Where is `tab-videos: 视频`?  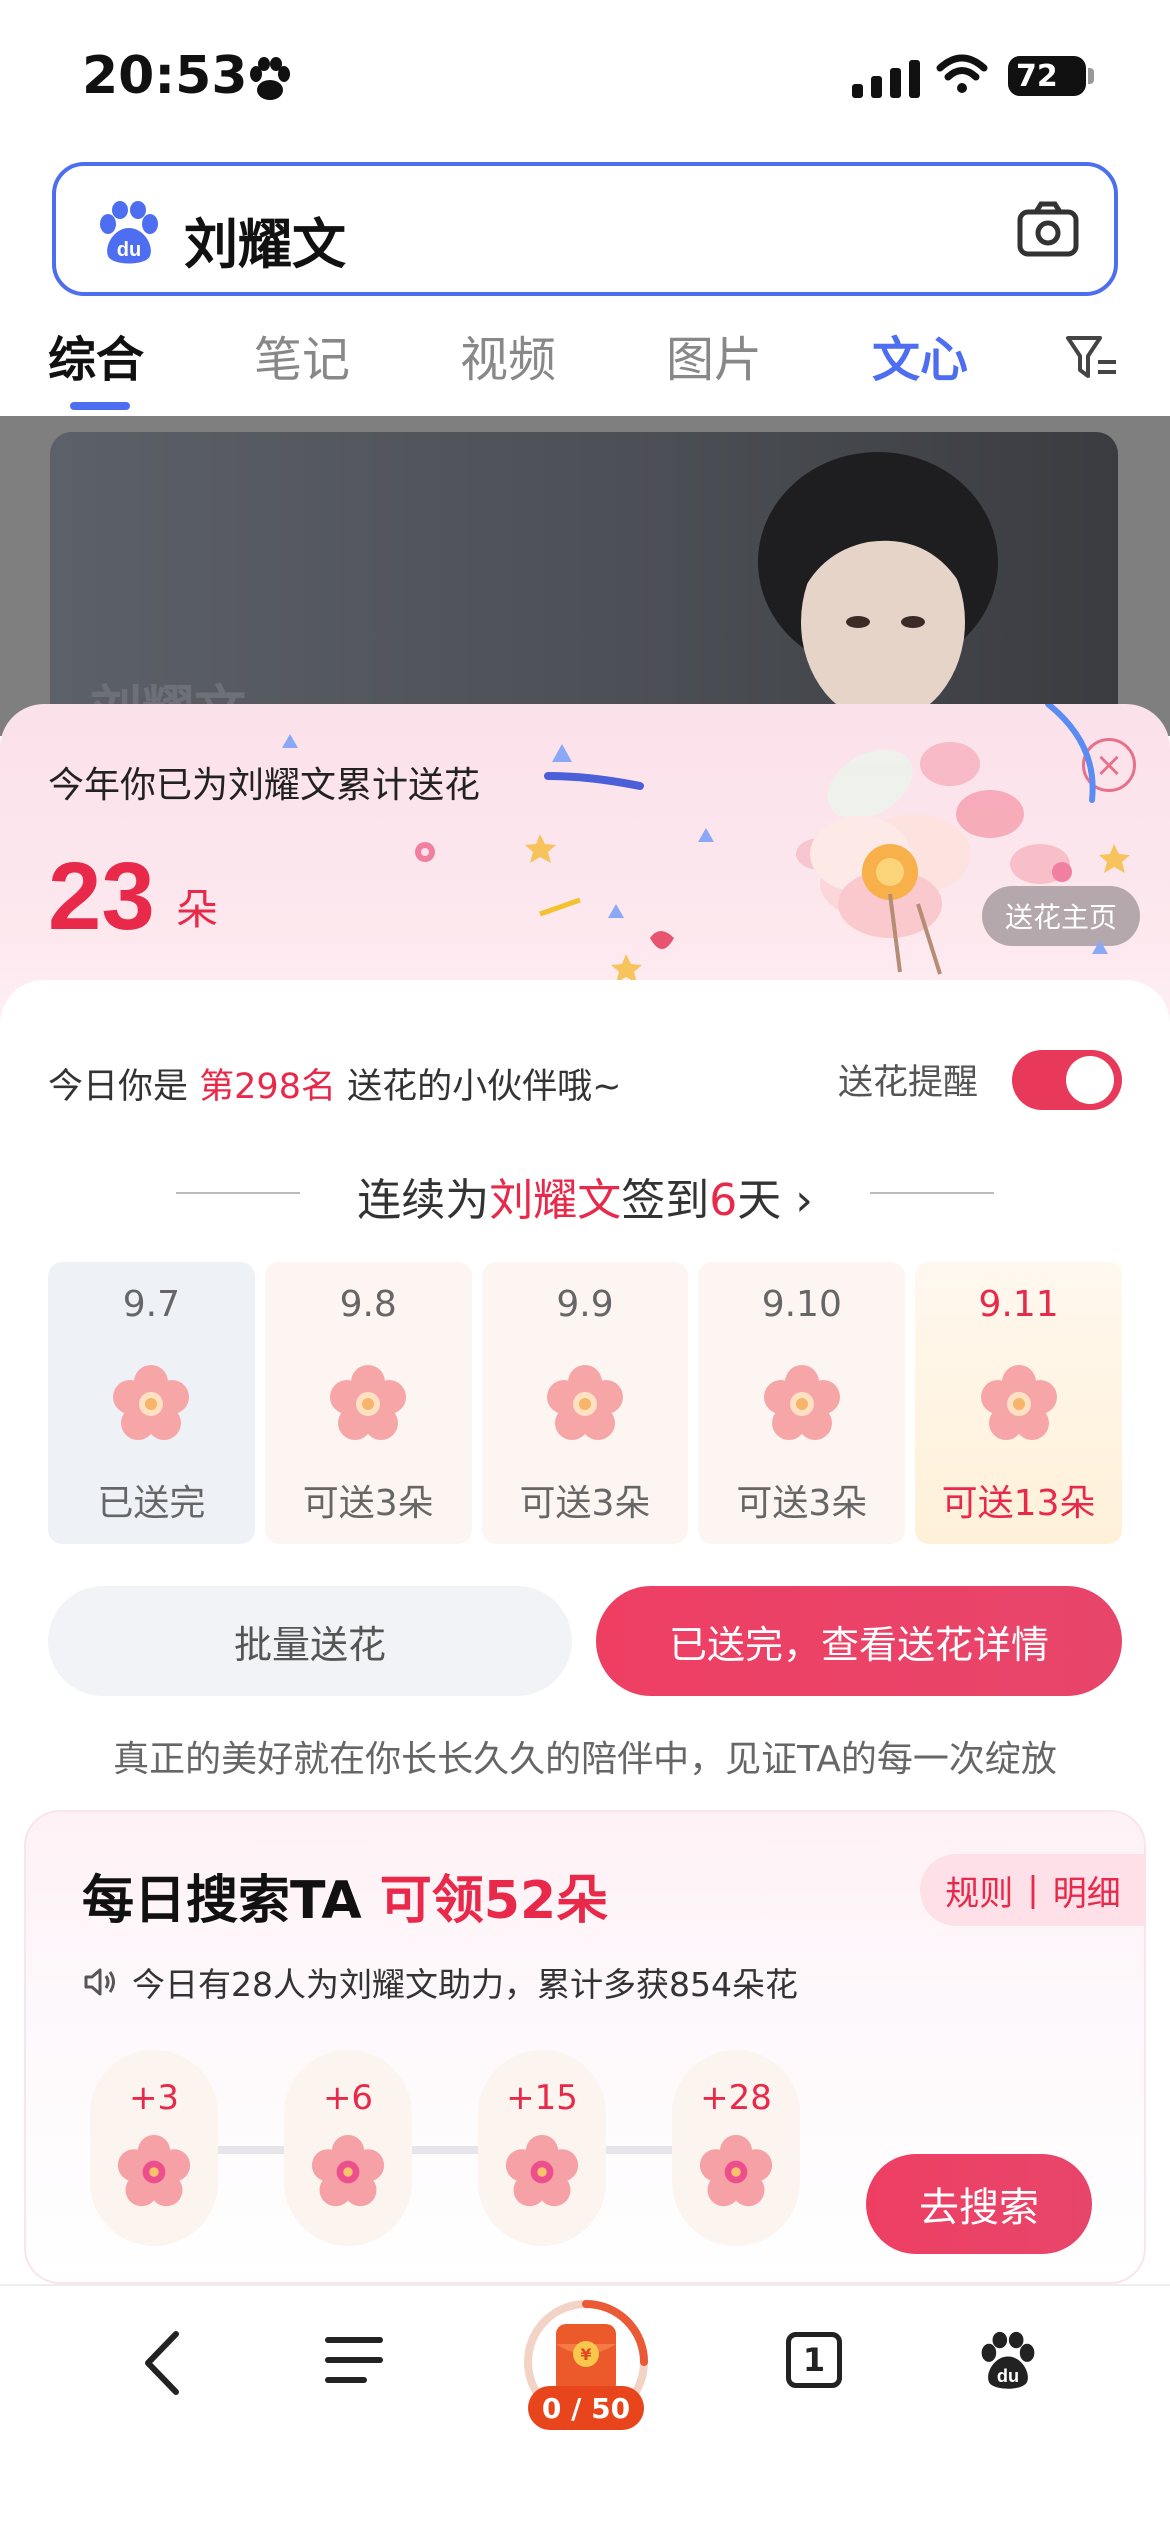
tab-videos: 视频 is located at coordinates (508, 355).